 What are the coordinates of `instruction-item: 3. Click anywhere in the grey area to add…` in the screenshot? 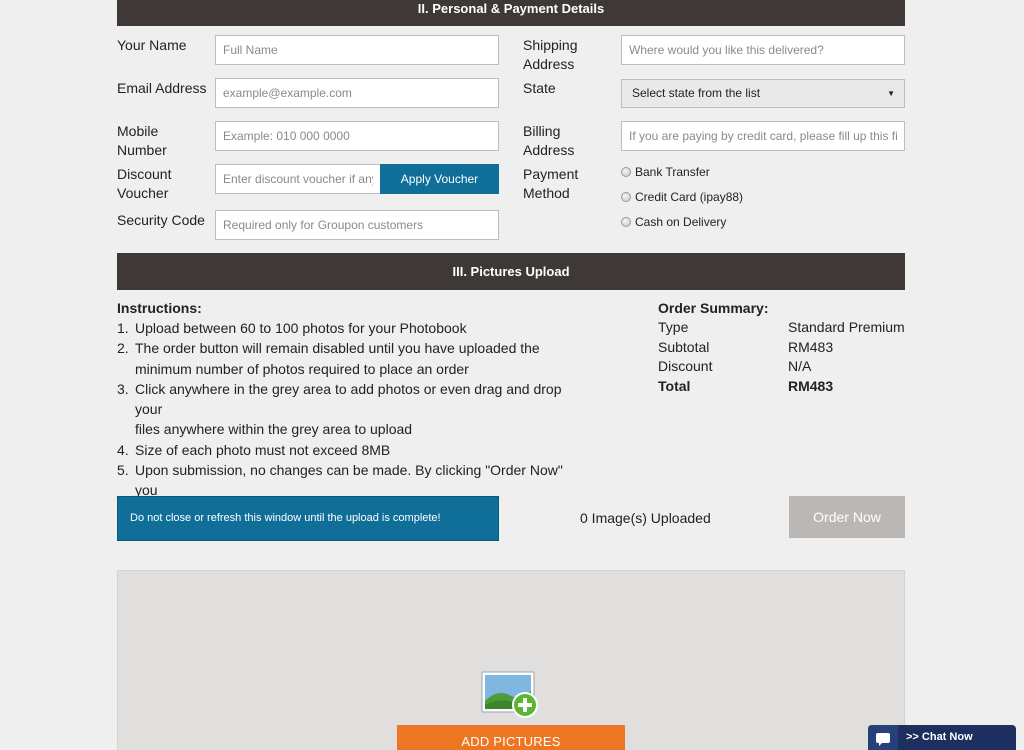 It's located at (347, 409).